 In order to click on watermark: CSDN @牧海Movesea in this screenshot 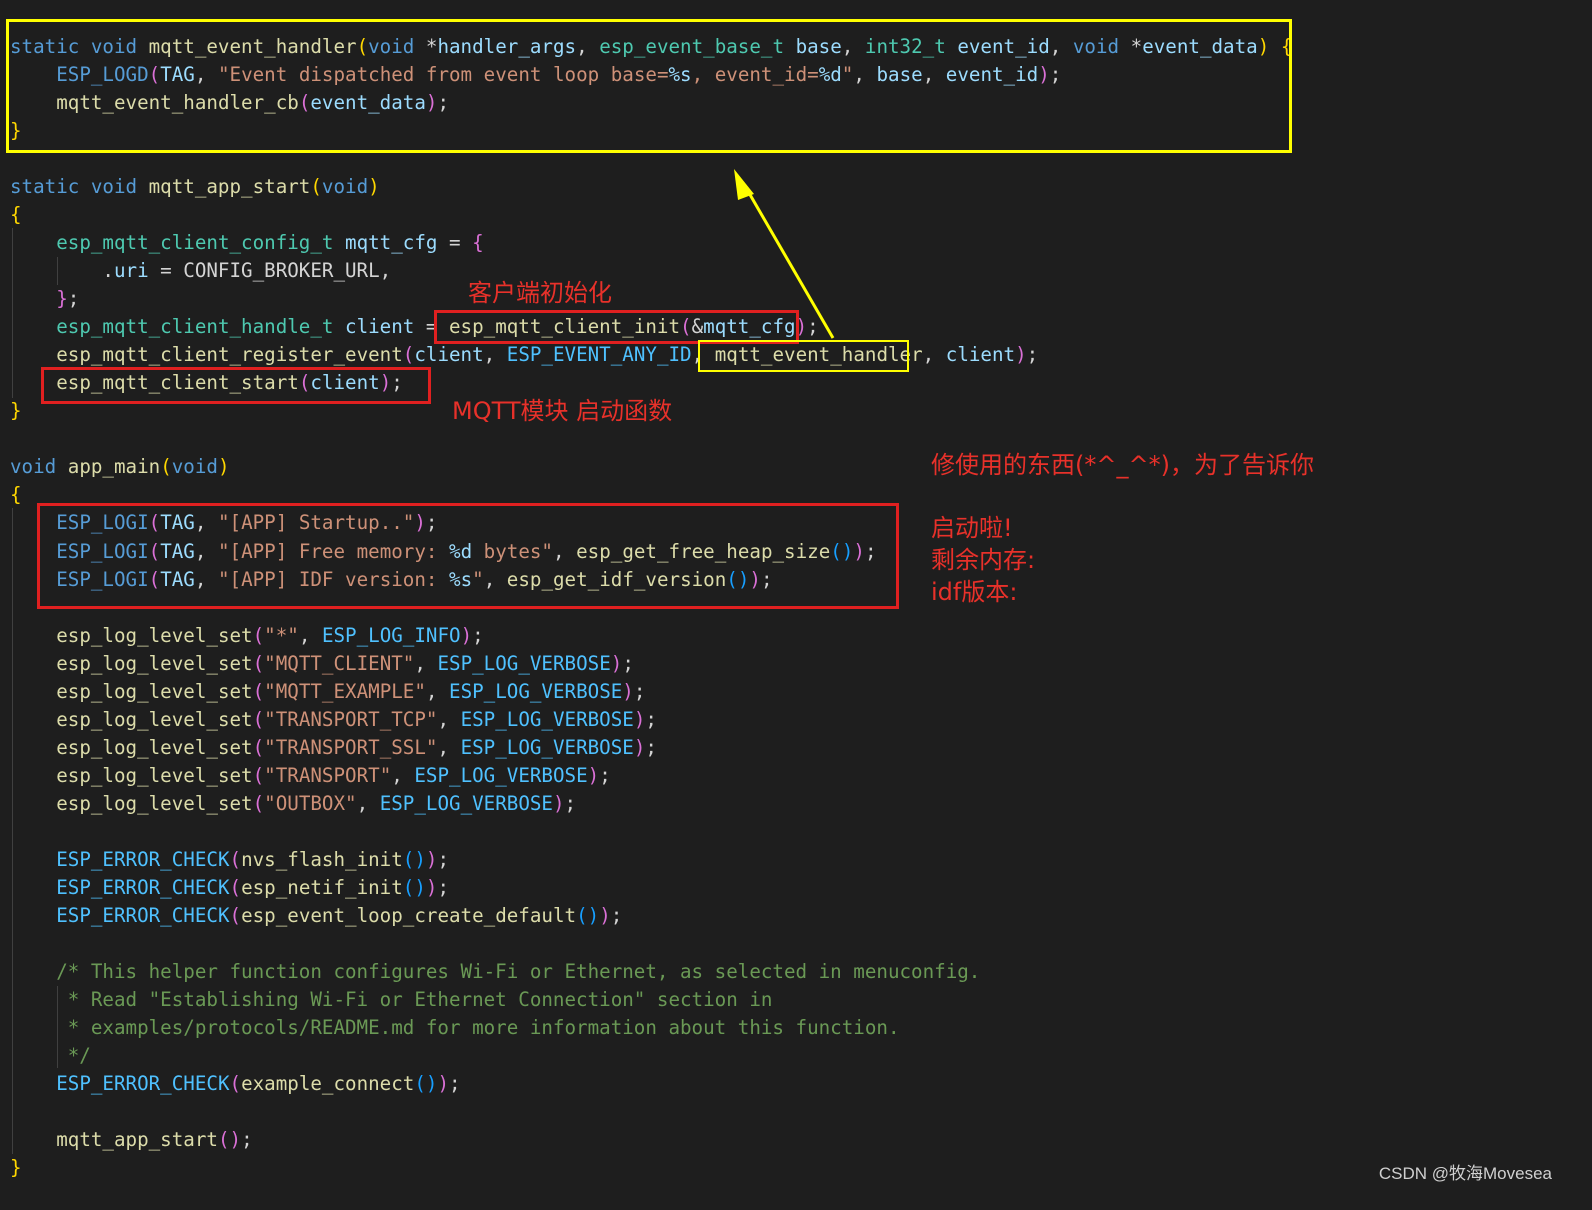, I will do `click(1465, 1173)`.